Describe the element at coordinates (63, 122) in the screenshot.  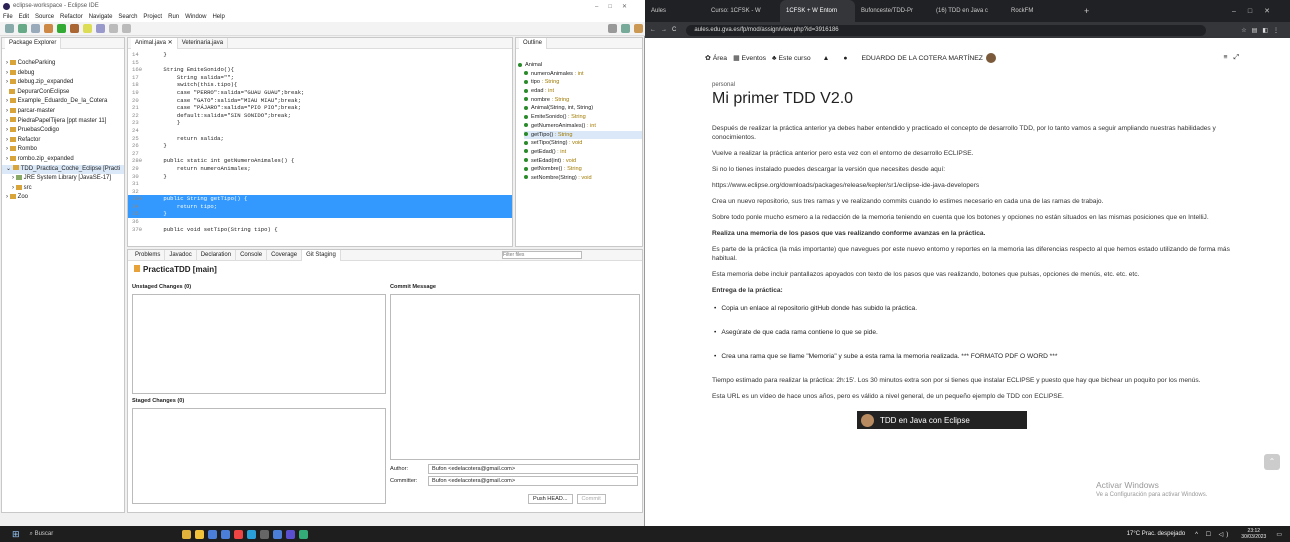
I see `tree-item: › PiedraPapelTijera [ppt master 11]` at that location.